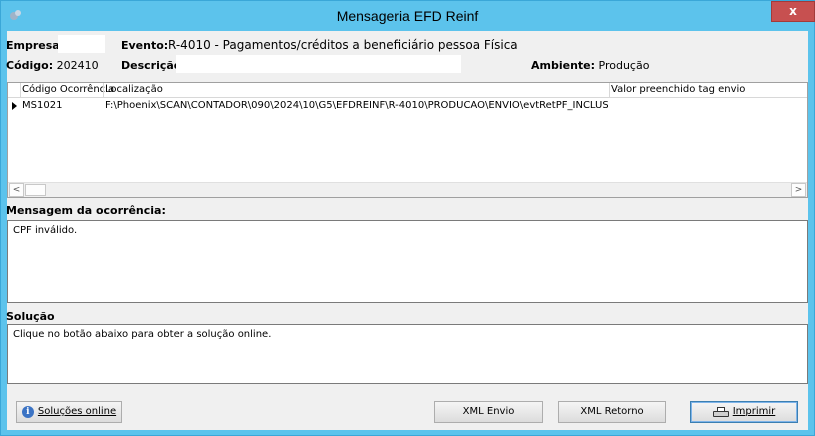 This screenshot has width=815, height=436. I want to click on imprimir-button: Imprimir, so click(744, 412).